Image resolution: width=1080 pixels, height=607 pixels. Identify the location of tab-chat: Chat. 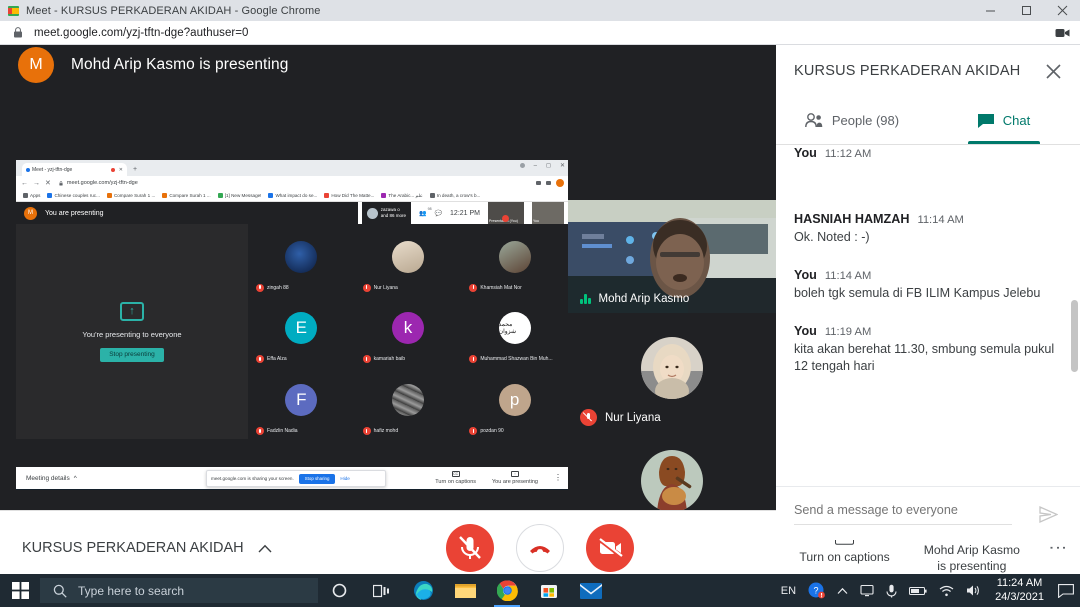
(1004, 120).